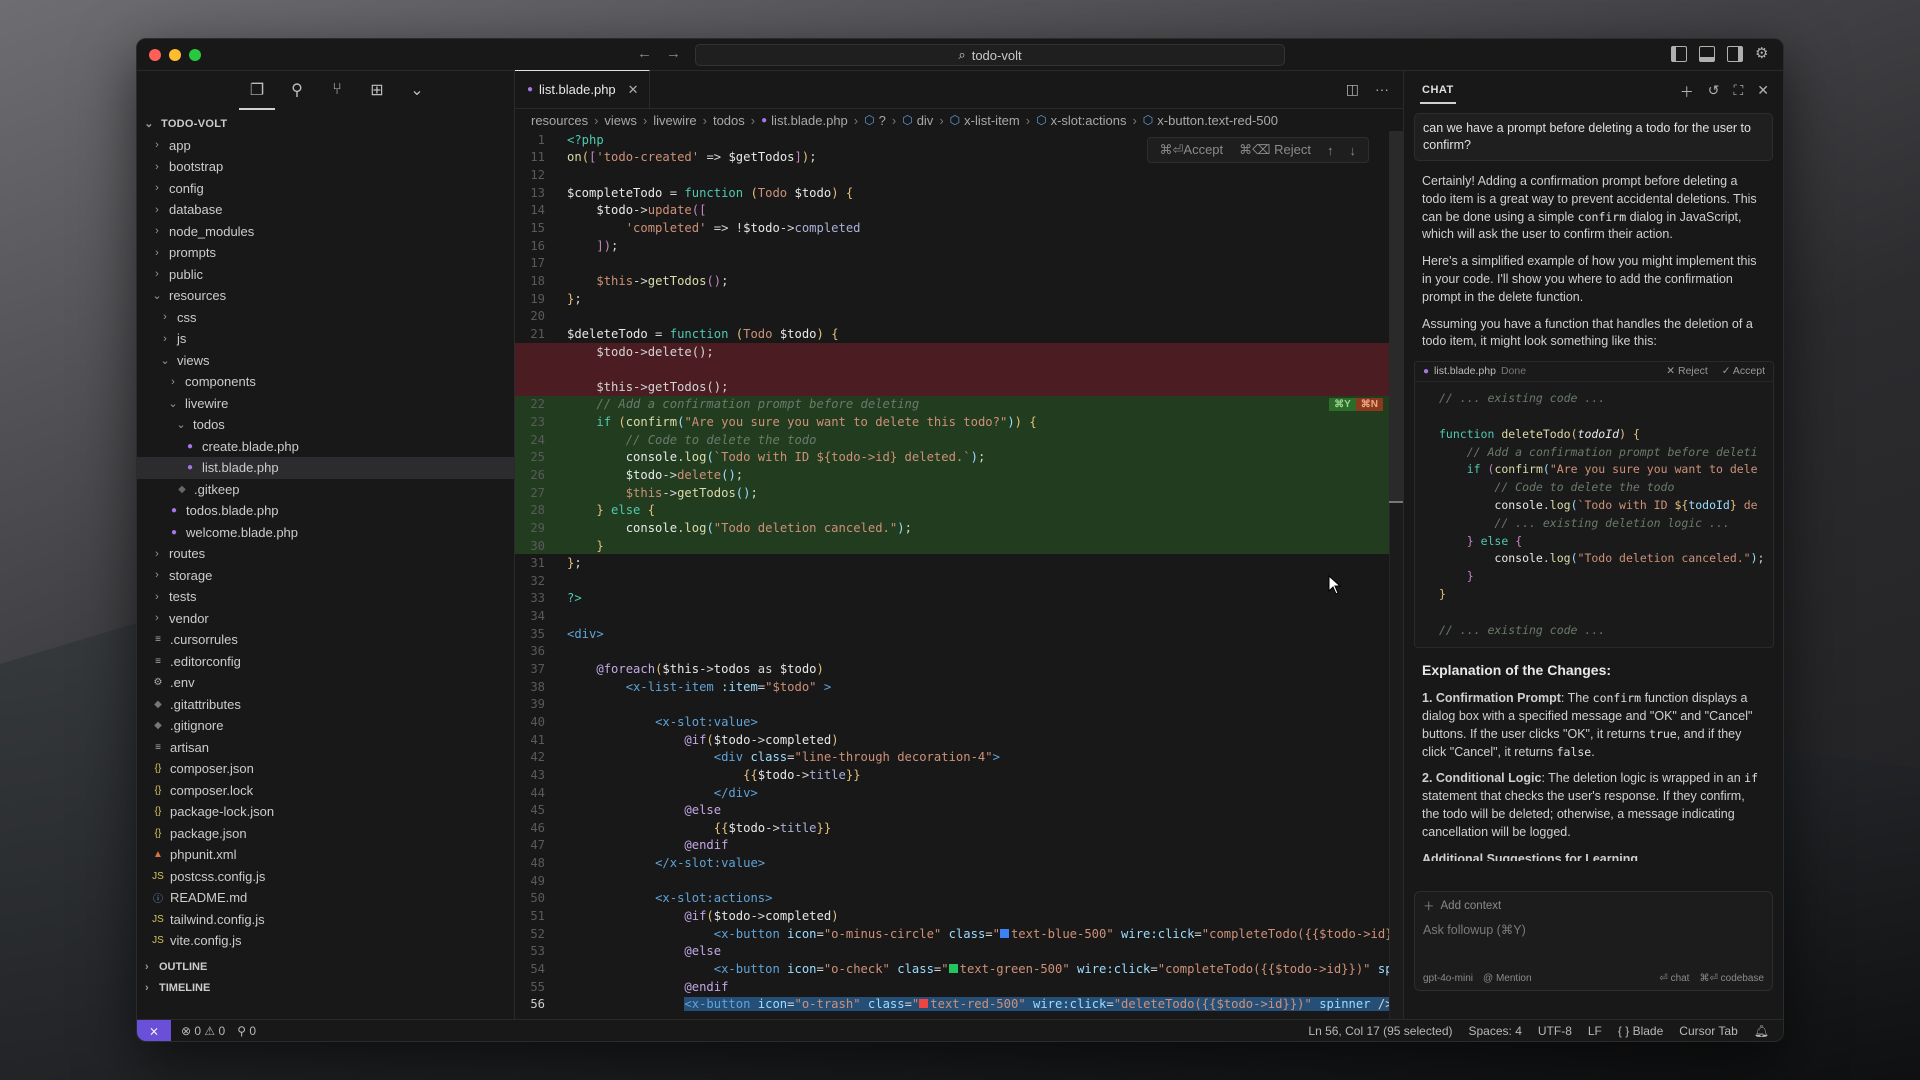  I want to click on added-code-line: 26 $todo->delete();, so click(959, 475).